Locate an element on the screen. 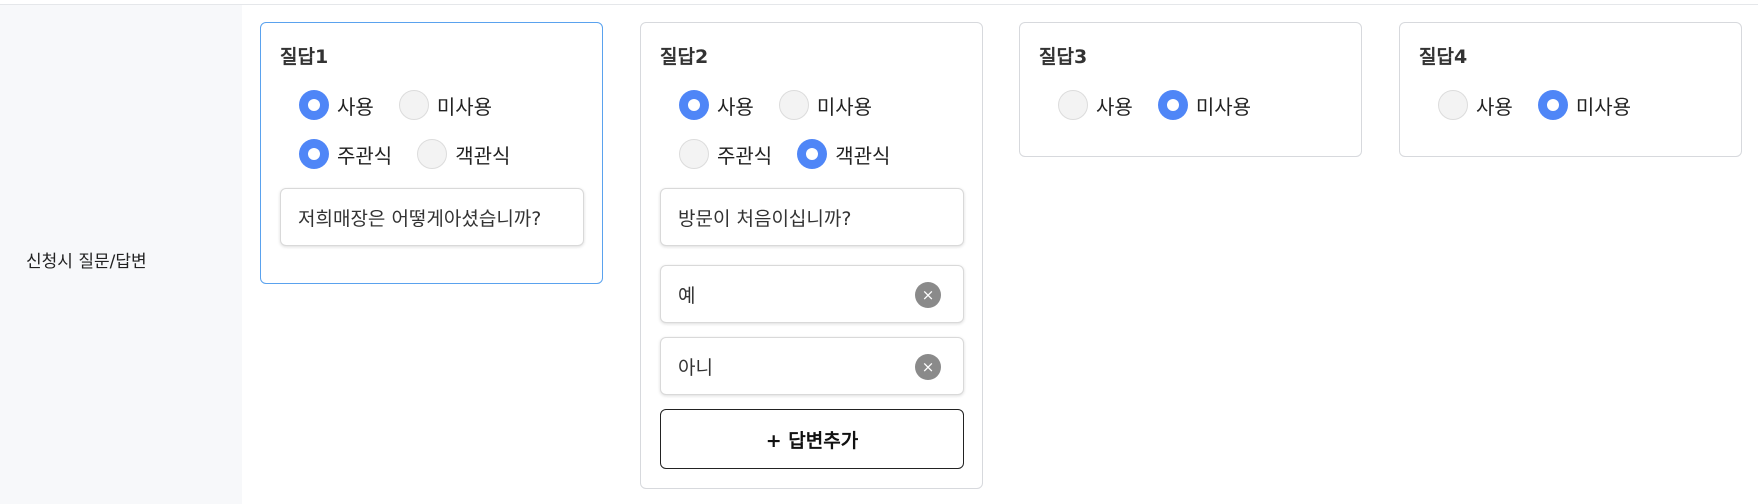 The height and width of the screenshot is (504, 1758). row-label-column: 신청시 질문/답변 is located at coordinates (121, 254).